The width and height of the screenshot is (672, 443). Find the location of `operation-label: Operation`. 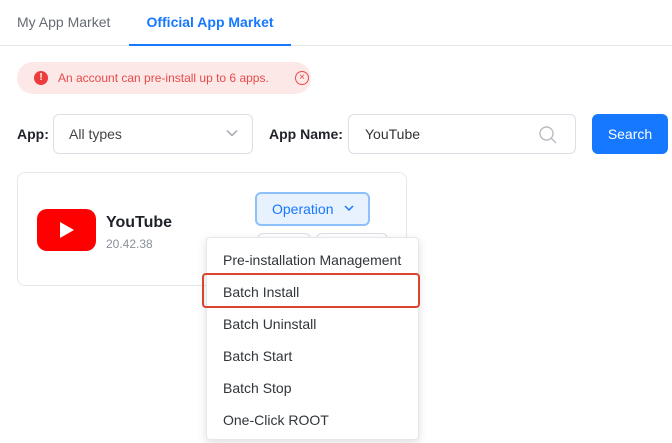

operation-label: Operation is located at coordinates (303, 209).